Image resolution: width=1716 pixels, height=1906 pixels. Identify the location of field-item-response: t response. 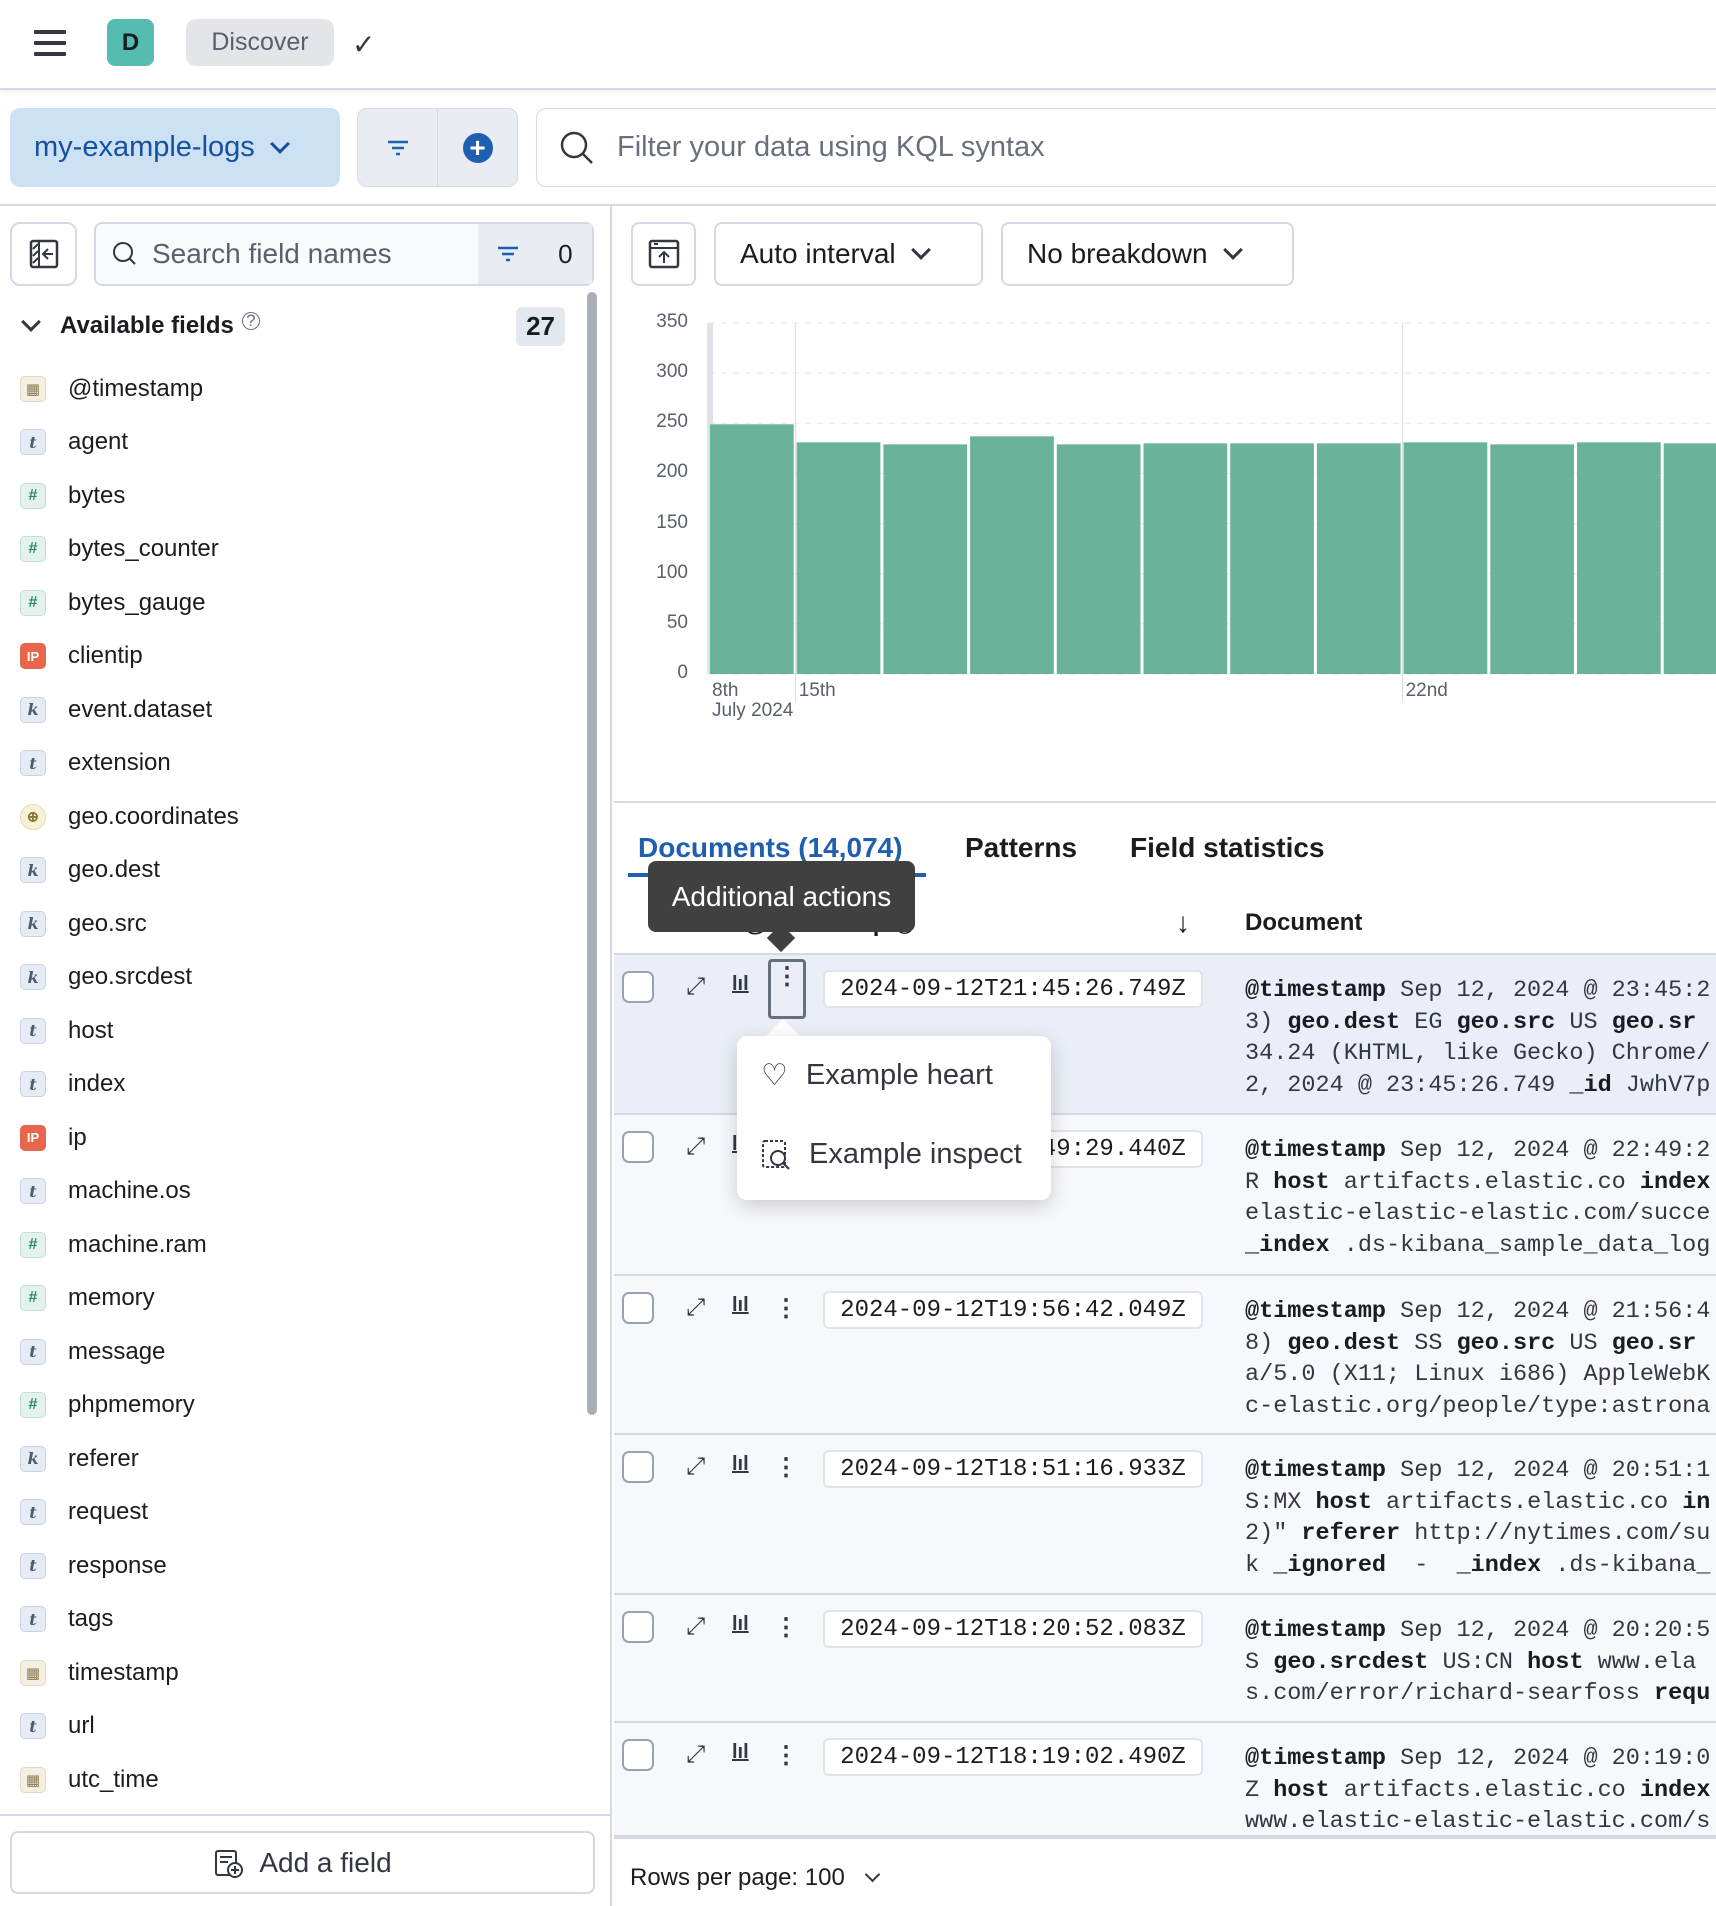
(300, 1566).